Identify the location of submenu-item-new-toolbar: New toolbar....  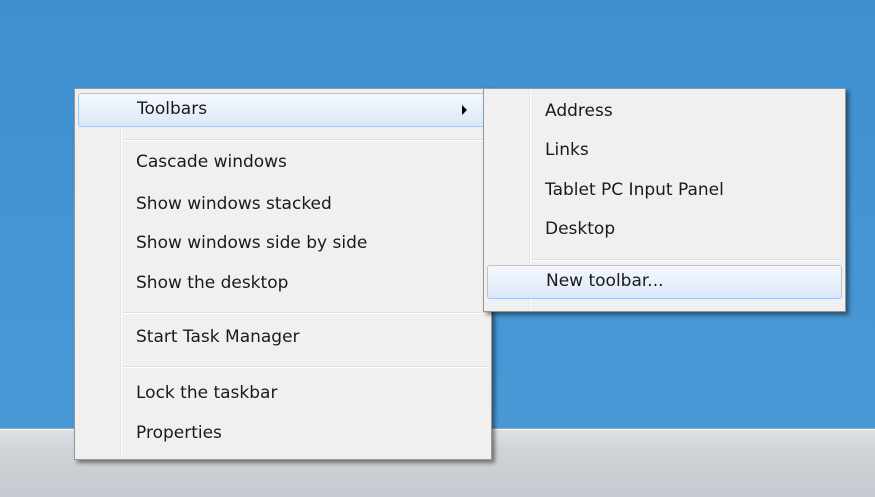
(664, 282).